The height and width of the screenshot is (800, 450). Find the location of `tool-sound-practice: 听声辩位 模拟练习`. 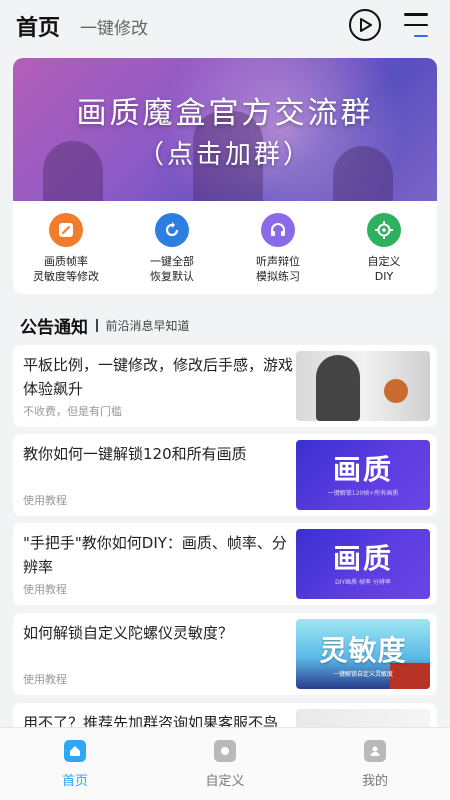

tool-sound-practice: 听声辩位 模拟练习 is located at coordinates (278, 247).